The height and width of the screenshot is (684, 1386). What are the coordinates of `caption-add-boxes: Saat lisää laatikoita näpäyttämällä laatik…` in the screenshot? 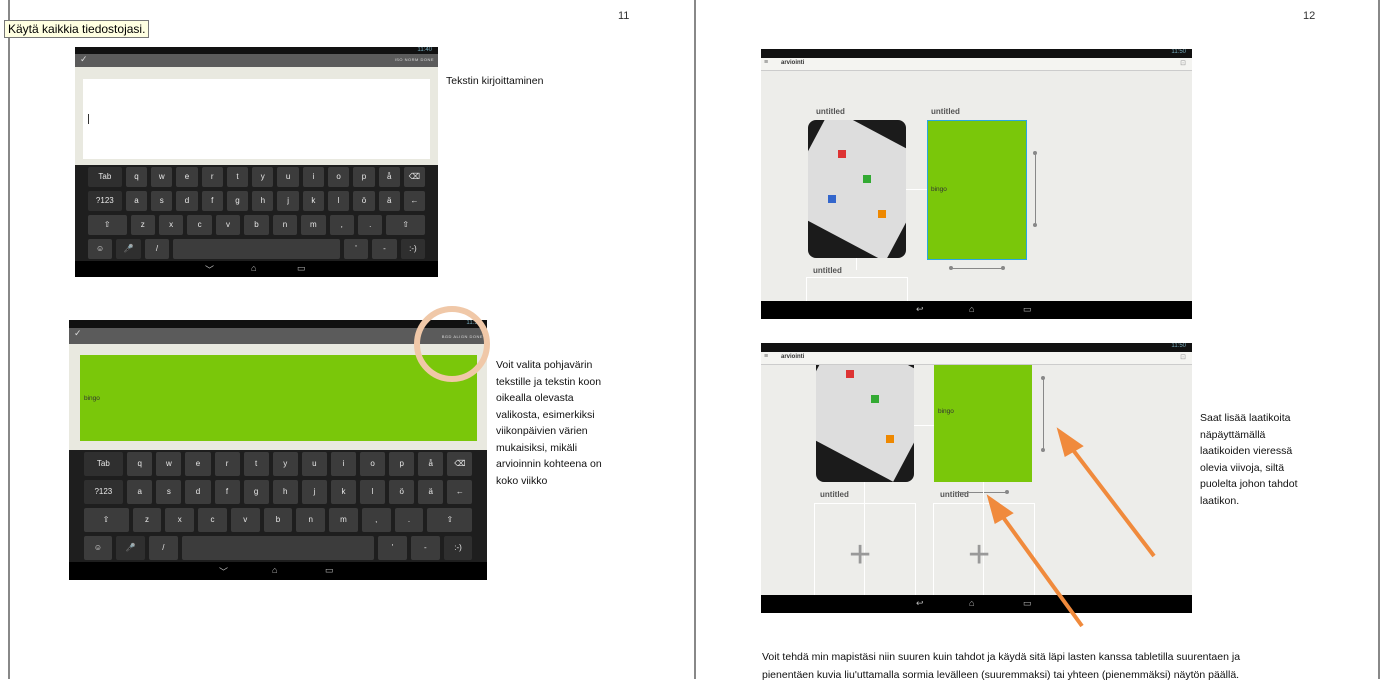 It's located at (1249, 459).